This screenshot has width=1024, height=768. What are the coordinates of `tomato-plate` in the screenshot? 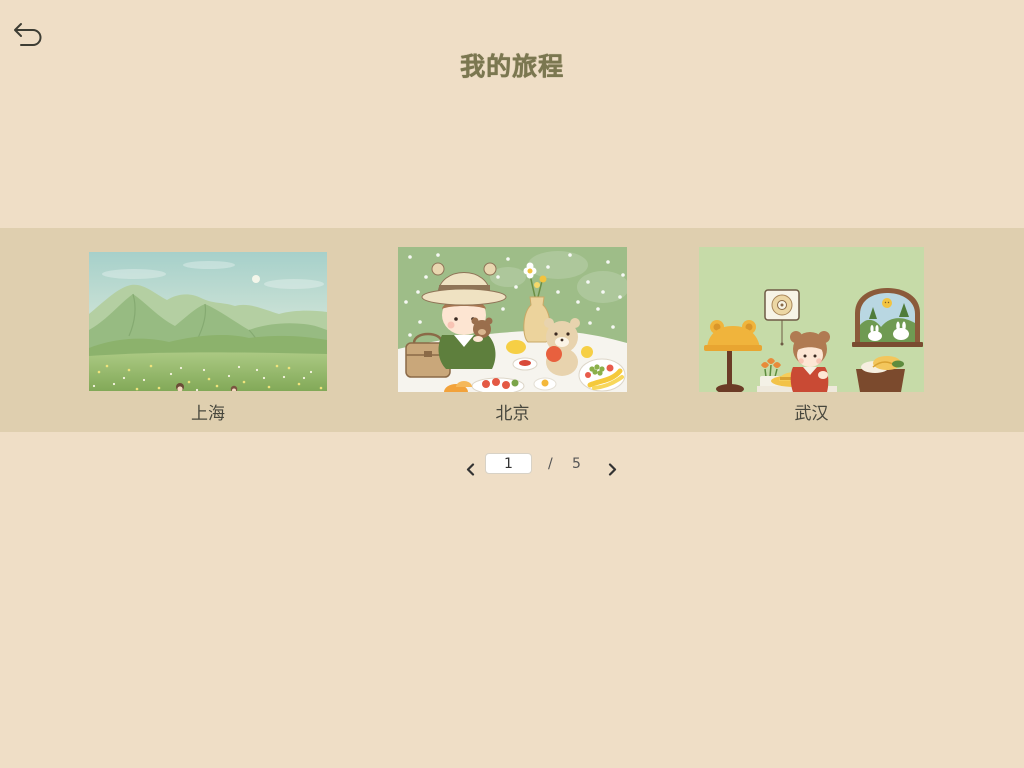 It's located at (498, 384).